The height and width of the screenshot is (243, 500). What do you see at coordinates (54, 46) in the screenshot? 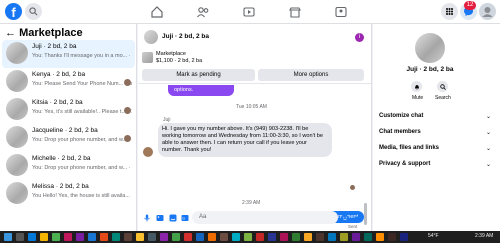
I see `conversation-title: Juji · 2 bd, 2 ba` at bounding box center [54, 46].